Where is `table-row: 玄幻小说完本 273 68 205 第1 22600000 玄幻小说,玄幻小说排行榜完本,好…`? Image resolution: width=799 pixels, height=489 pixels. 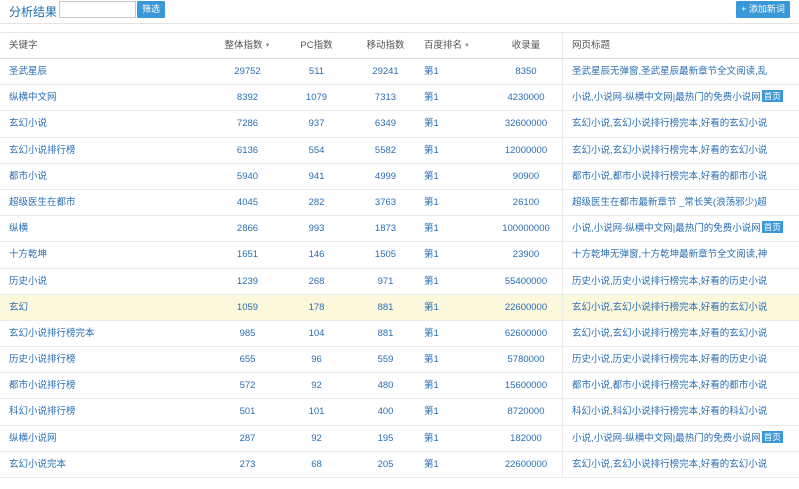
table-row: 玄幻小说完本 273 68 205 第1 22600000 玄幻小说,玄幻小说排行榜完本,好… is located at coordinates (399, 464).